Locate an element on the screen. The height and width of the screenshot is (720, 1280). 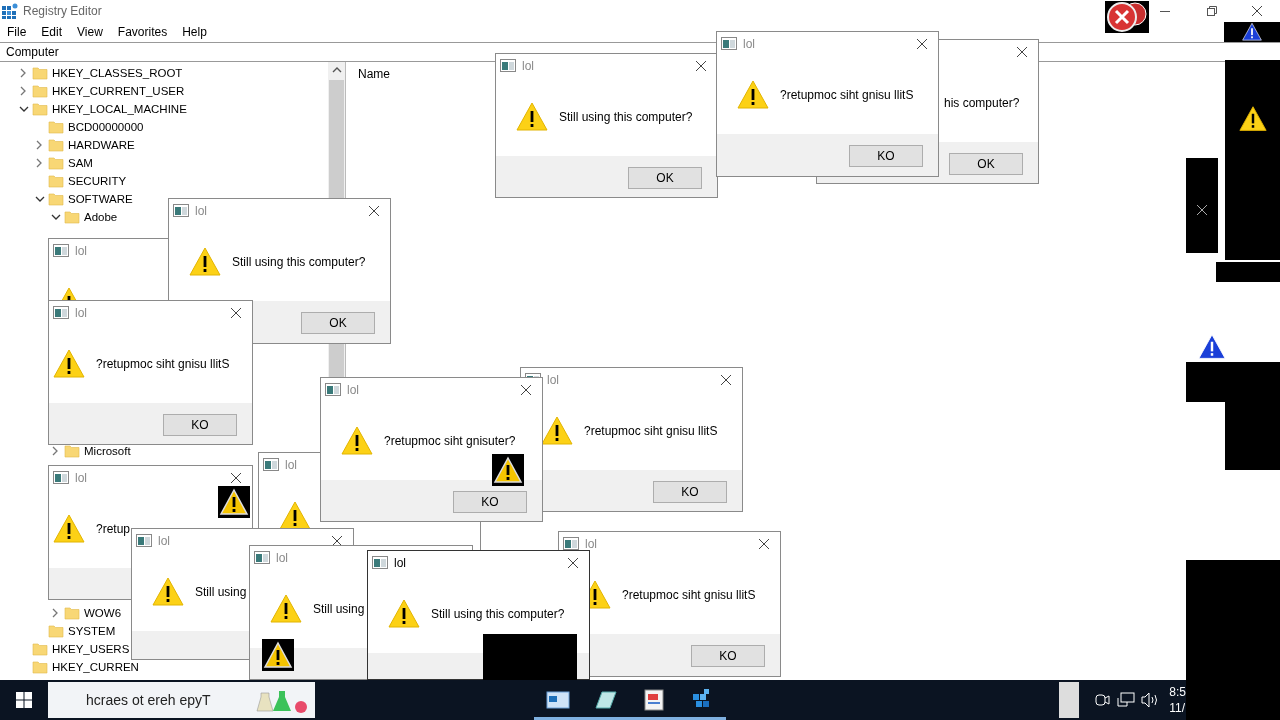
dialog-message: ?retupmoc siht gnisuter? is located at coordinates (450, 441).